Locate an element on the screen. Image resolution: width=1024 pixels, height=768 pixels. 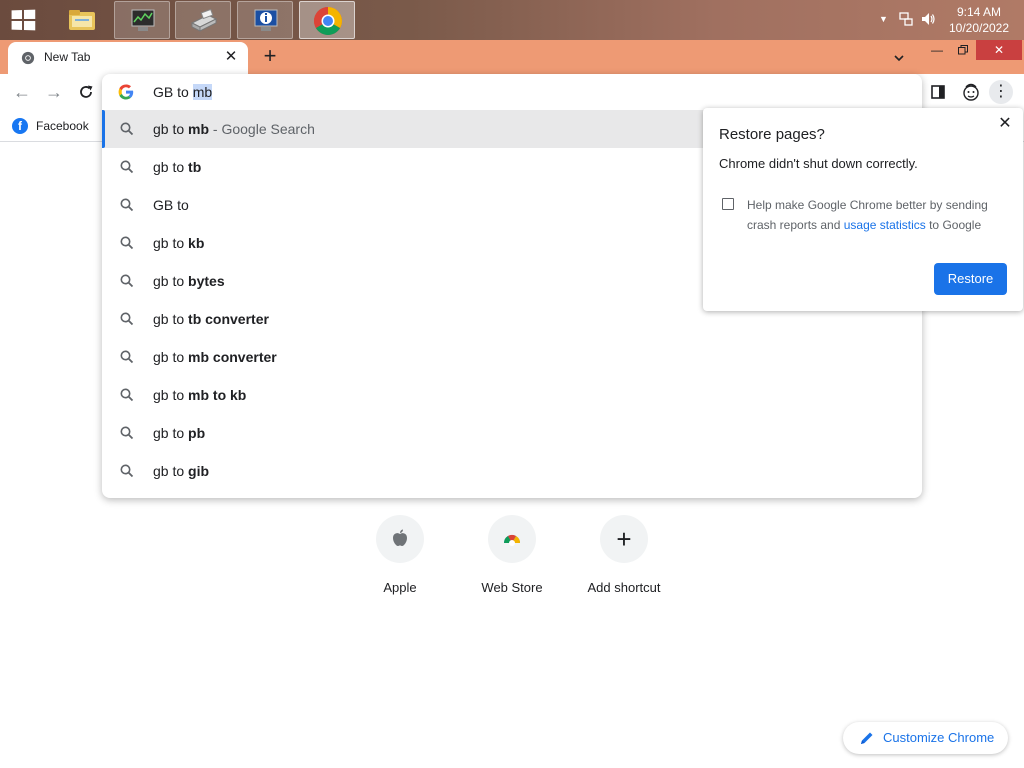
pencil-icon is located at coordinates (867, 738).